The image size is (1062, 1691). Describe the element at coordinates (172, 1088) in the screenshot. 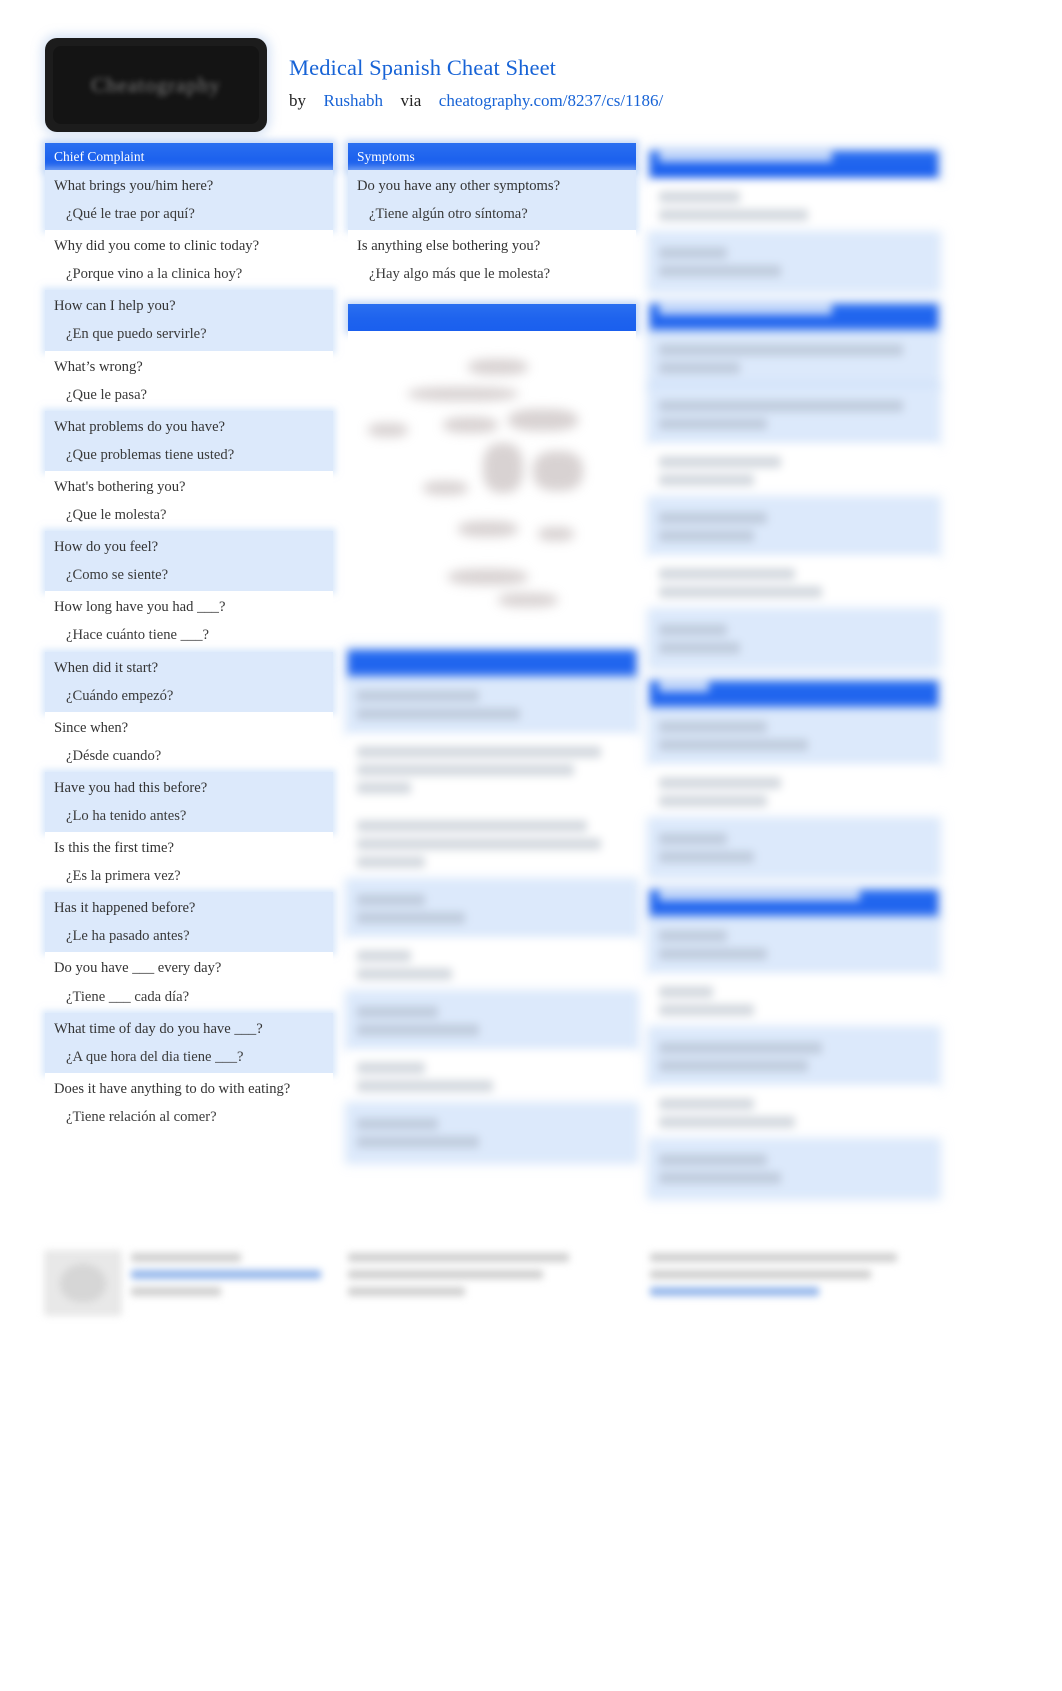

I see `row-english: Does it have anything to do with eating?` at that location.